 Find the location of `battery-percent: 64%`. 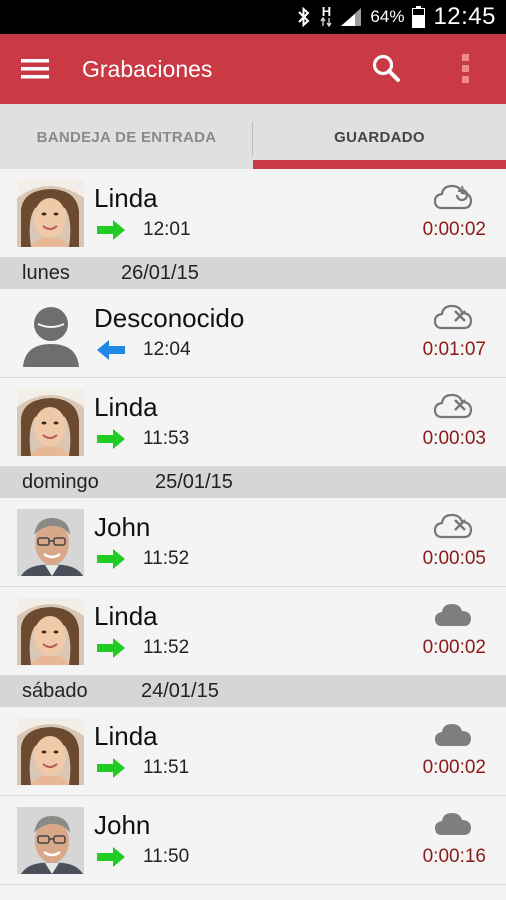

battery-percent: 64% is located at coordinates (387, 16).